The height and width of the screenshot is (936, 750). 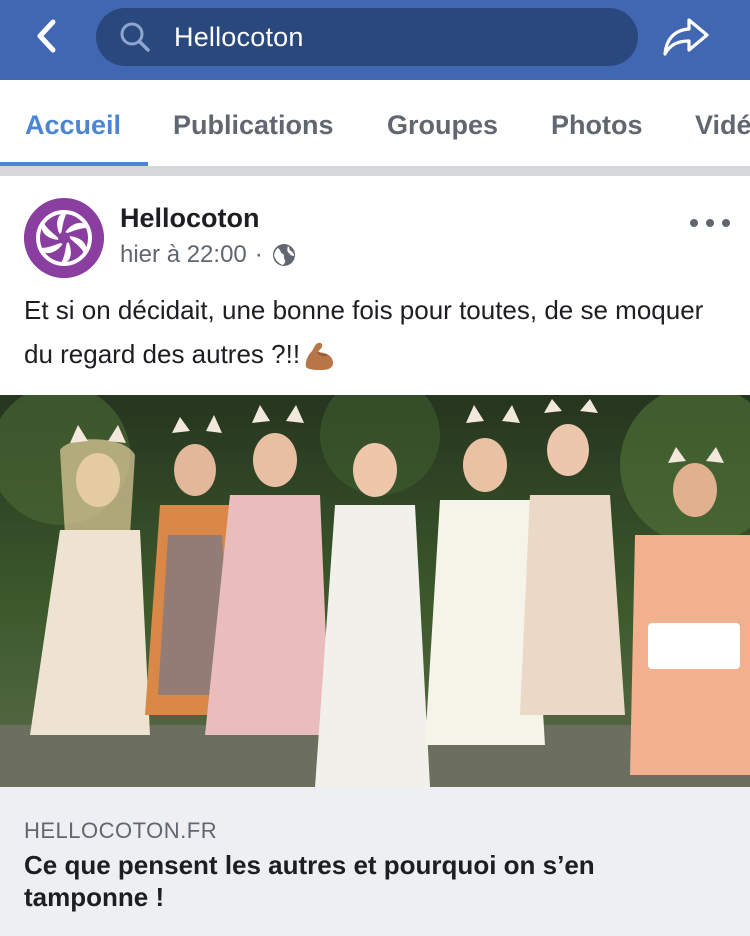 I want to click on flexed-biceps-icon, so click(x=319, y=356).